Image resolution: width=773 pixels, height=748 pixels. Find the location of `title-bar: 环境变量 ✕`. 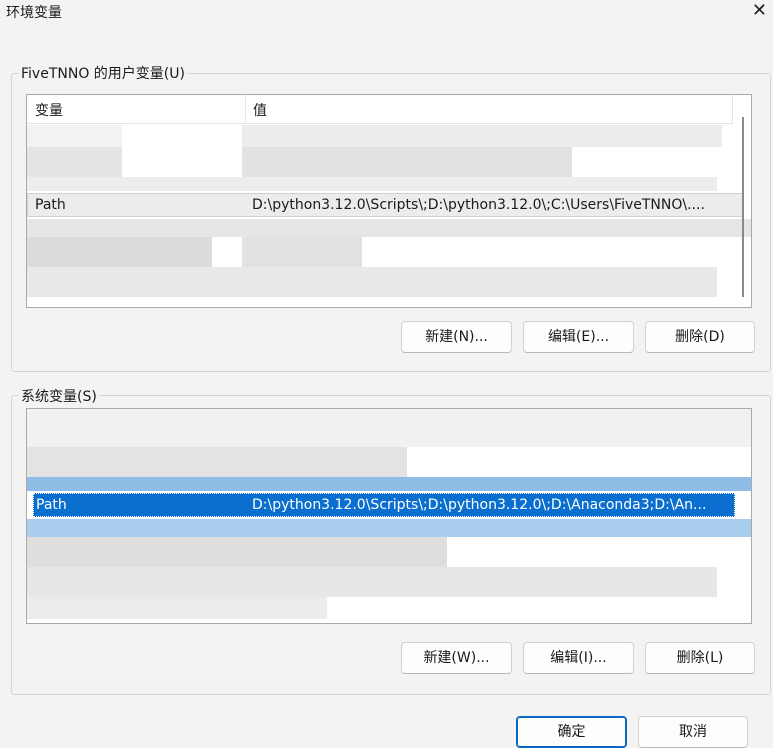

title-bar: 环境变量 ✕ is located at coordinates (386, 14).